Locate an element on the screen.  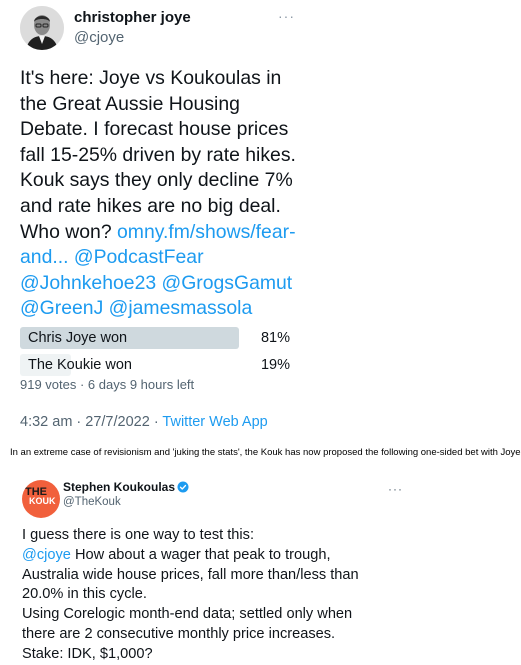
poll-option-percent: 81% is located at coordinates (275, 338).